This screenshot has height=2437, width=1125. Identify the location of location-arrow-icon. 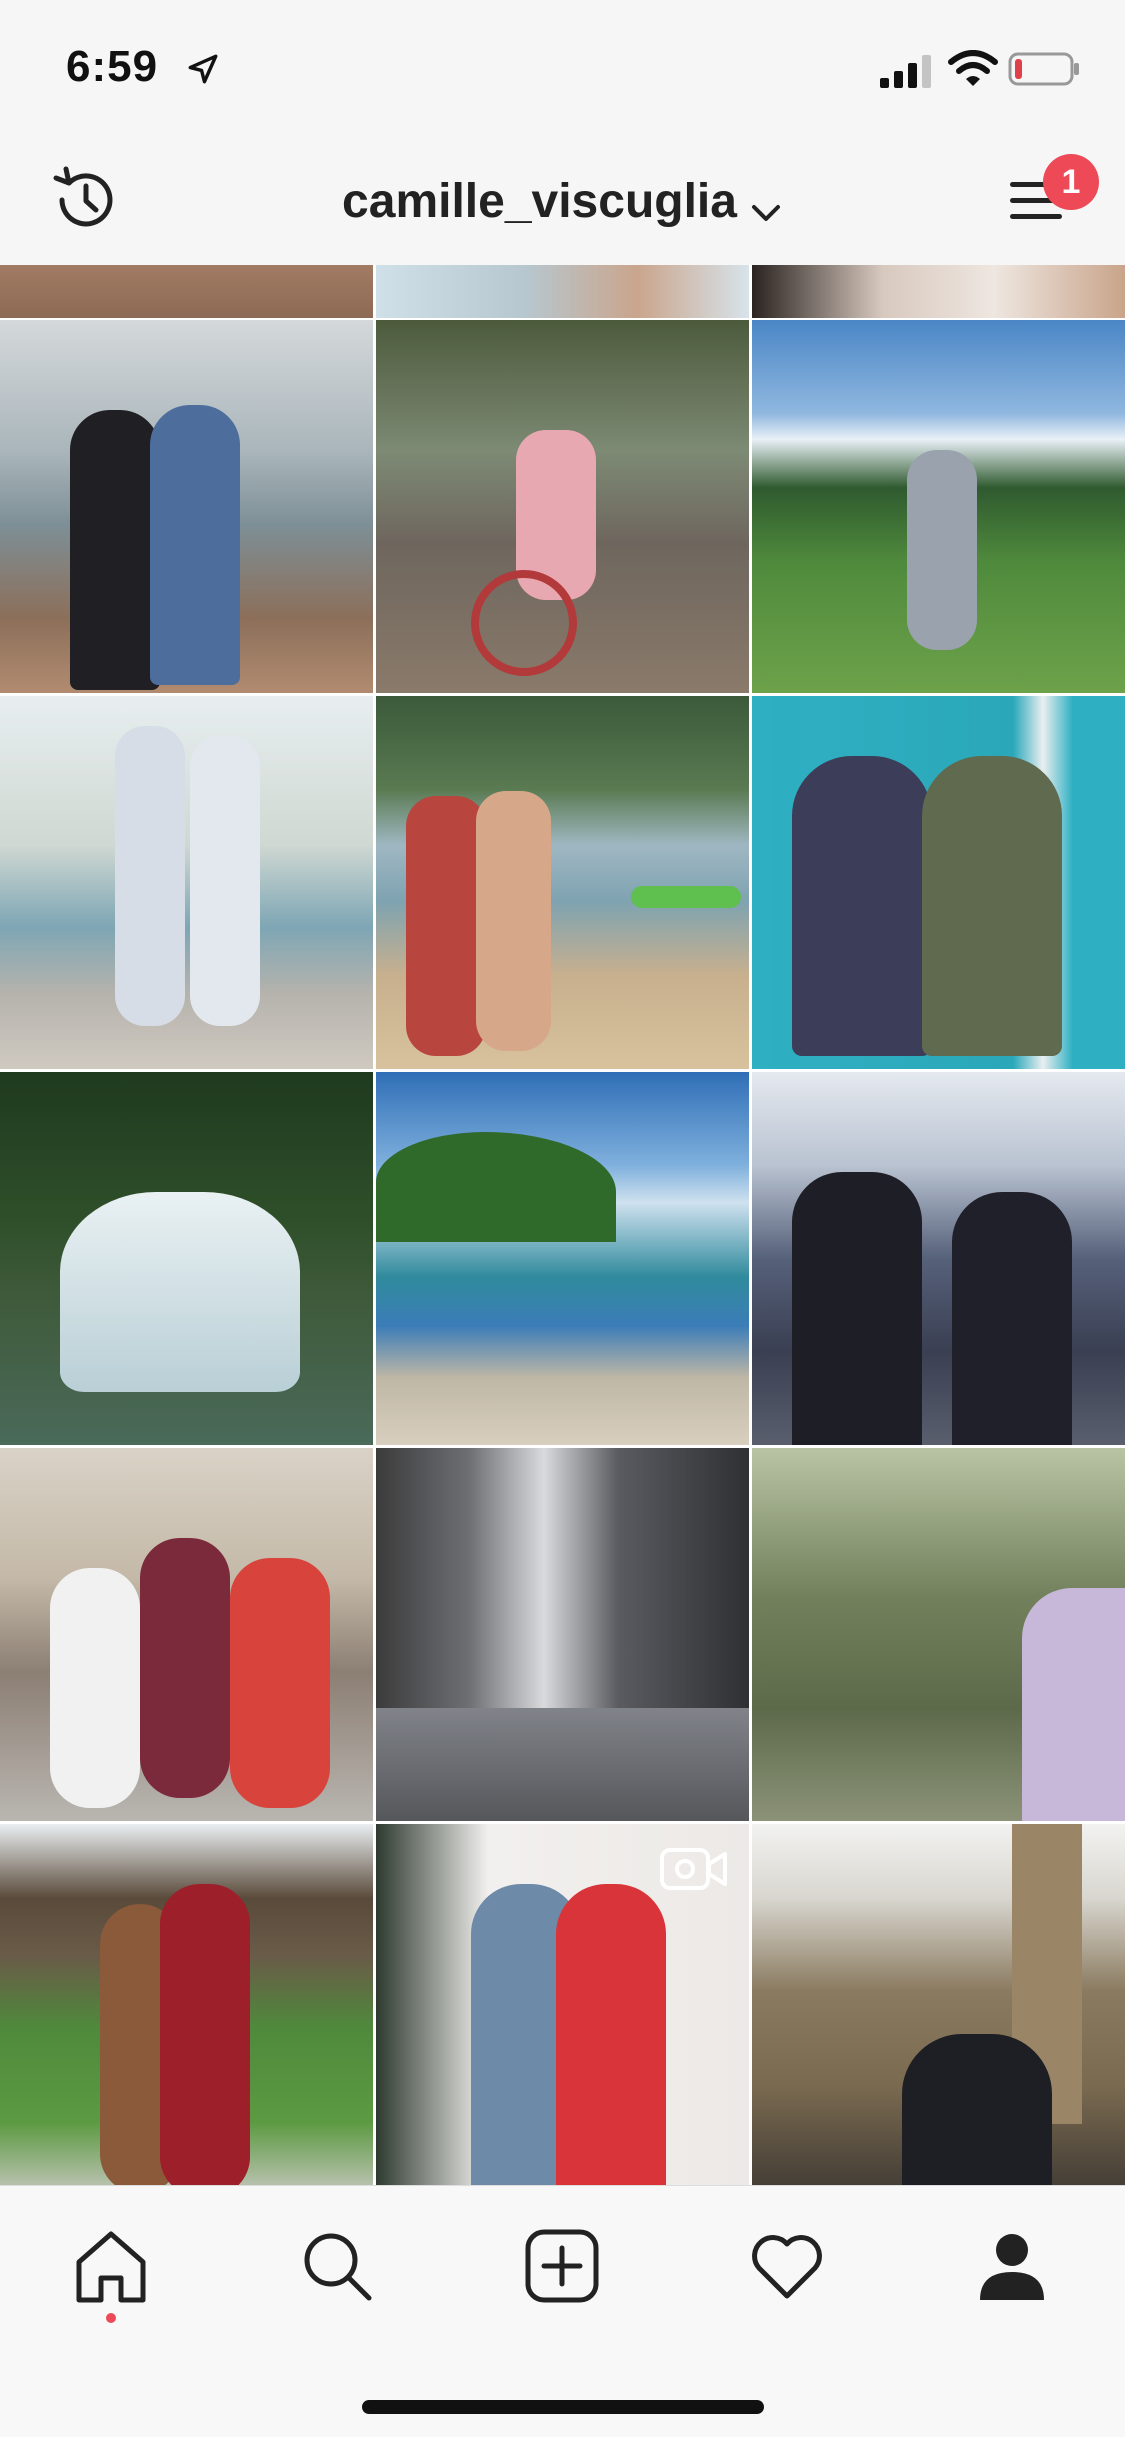
(203, 69).